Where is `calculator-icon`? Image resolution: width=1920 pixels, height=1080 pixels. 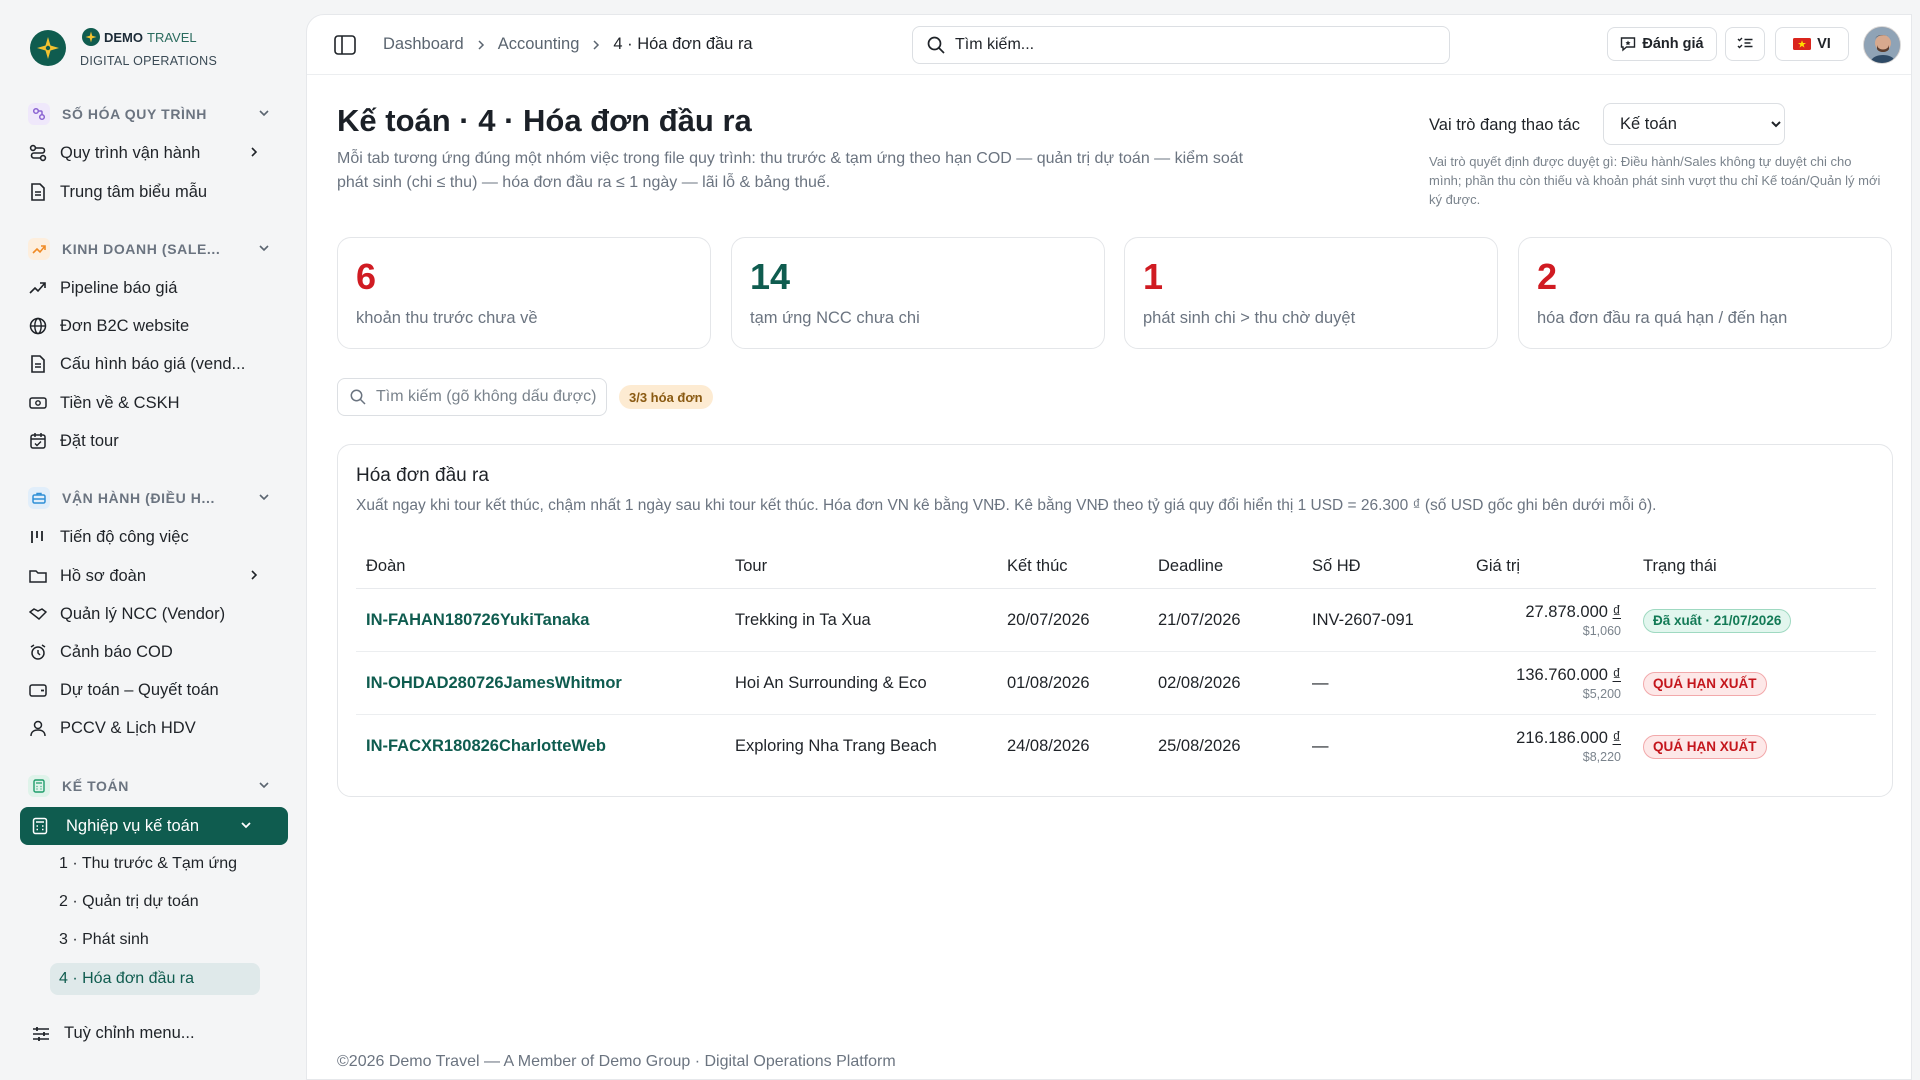
calculator-icon is located at coordinates (39, 786).